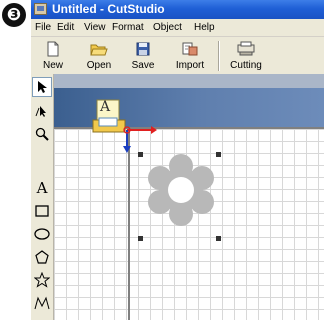  I want to click on rectangle-tool, so click(42, 211).